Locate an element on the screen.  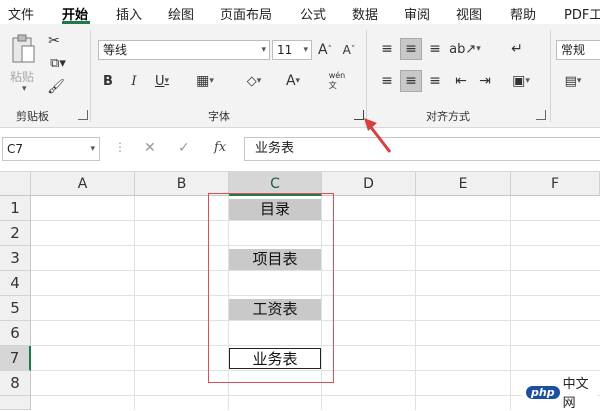
font-group-label: 字体 is located at coordinates (219, 116).